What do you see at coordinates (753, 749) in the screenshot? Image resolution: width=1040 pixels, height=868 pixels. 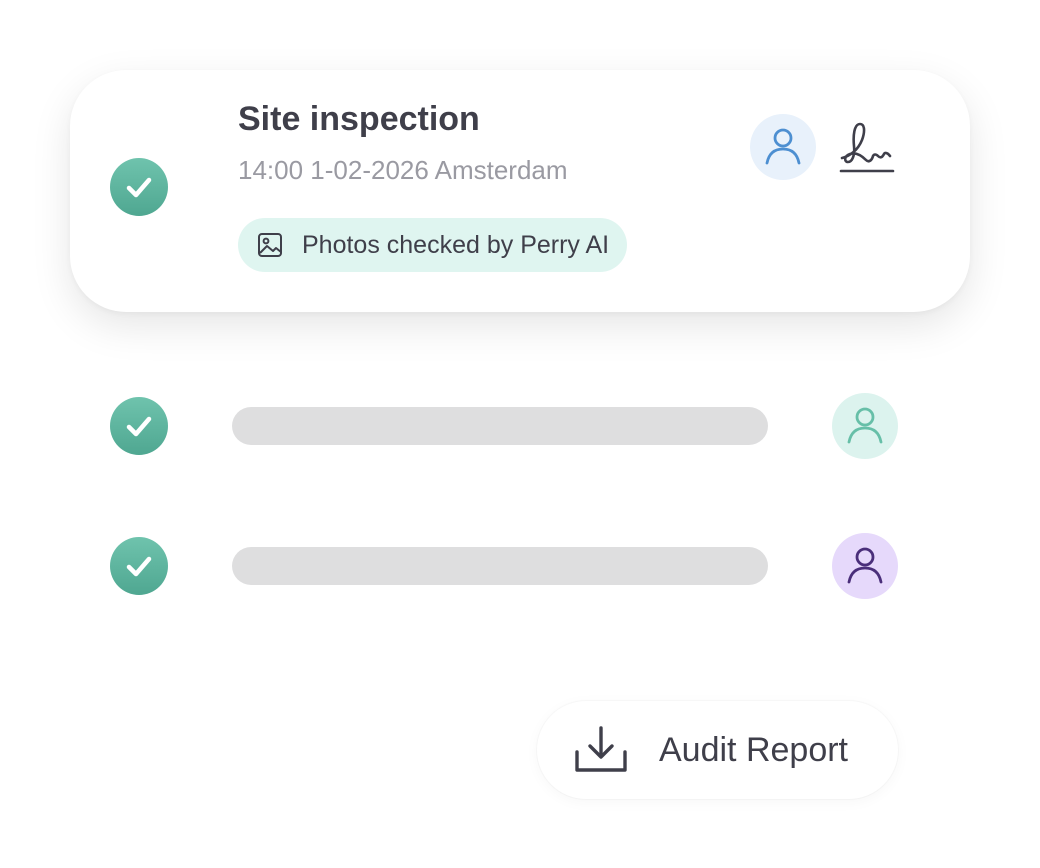 I see `audit-report-label: Audit Report` at bounding box center [753, 749].